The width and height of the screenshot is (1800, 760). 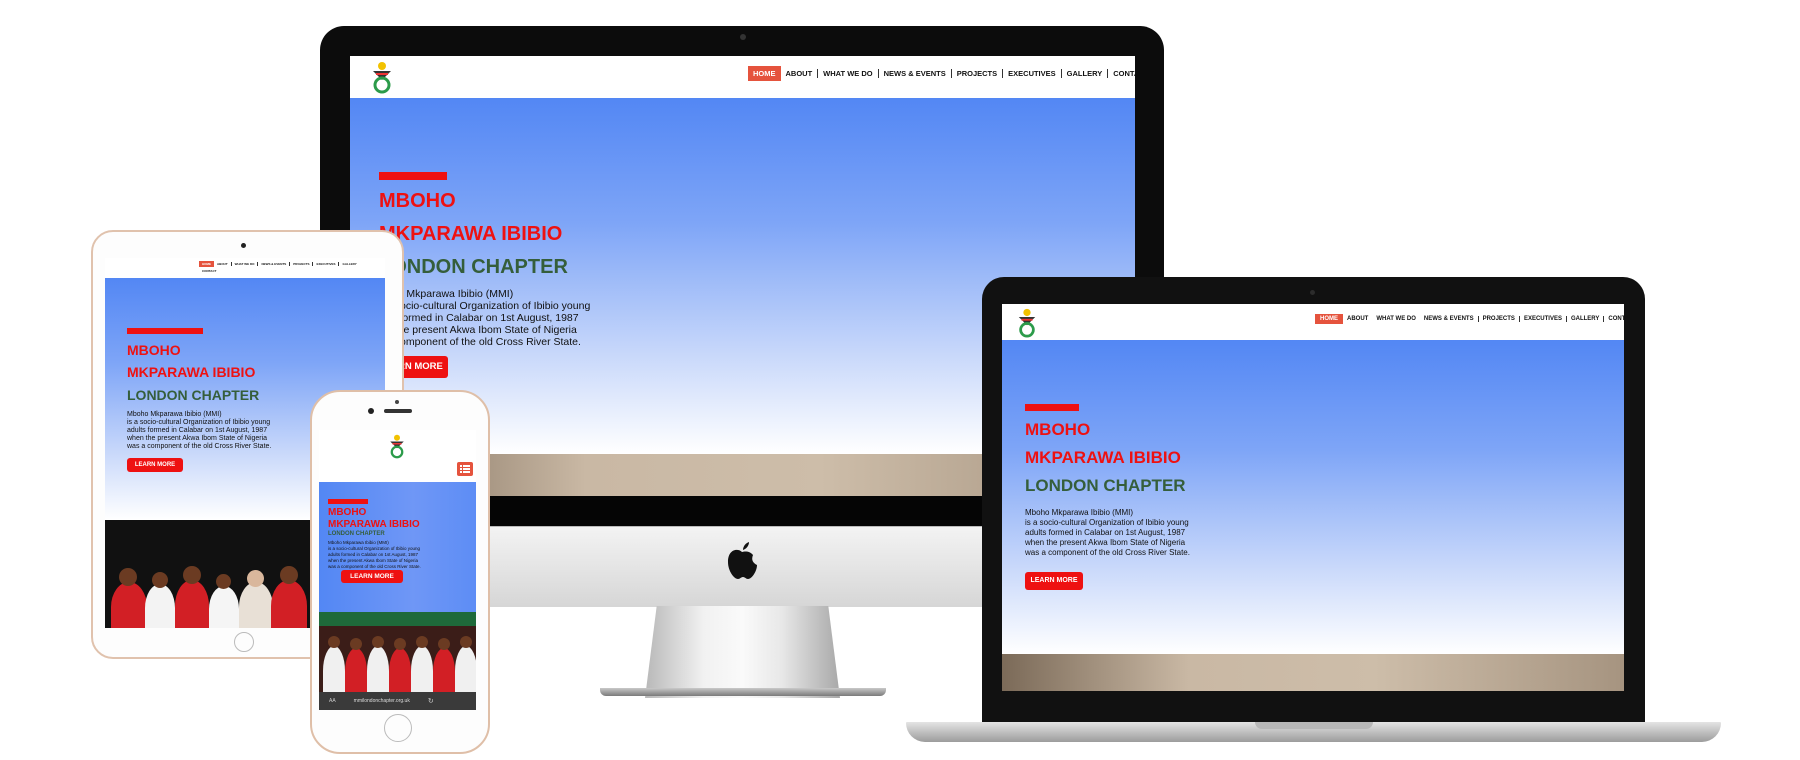 What do you see at coordinates (382, 701) in the screenshot?
I see `url-field: mmilondonchapter.org.uk` at bounding box center [382, 701].